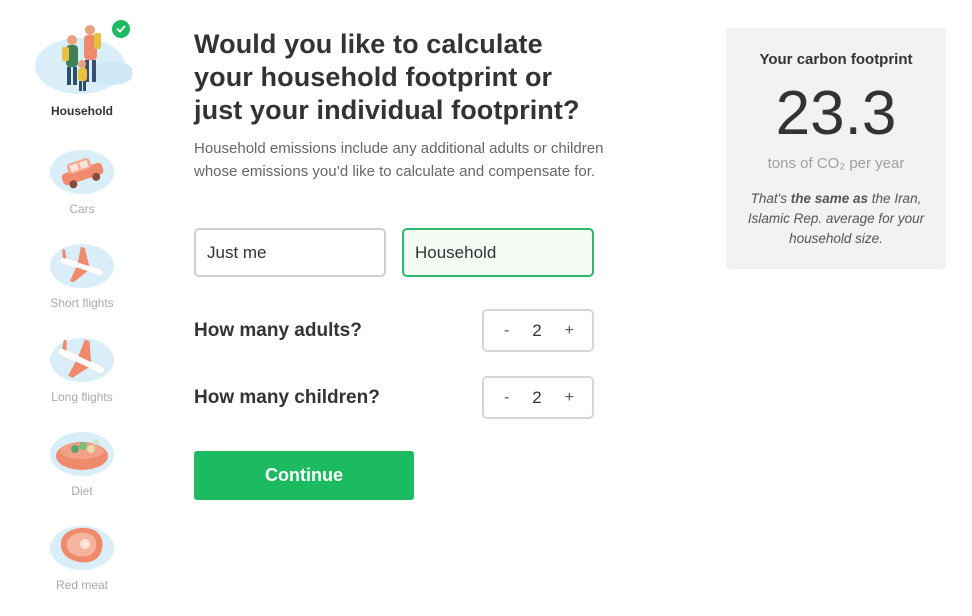  I want to click on adults-label: How many adults?, so click(278, 330).